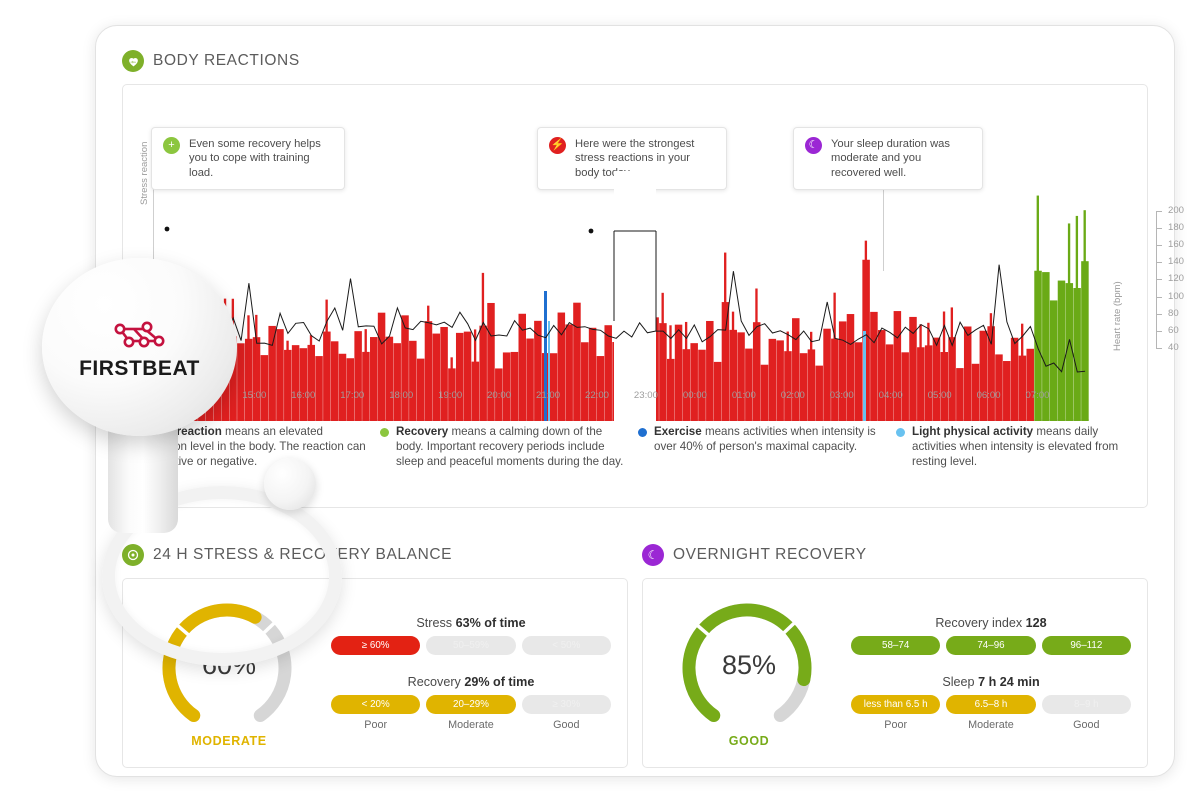 The width and height of the screenshot is (1200, 800). I want to click on range-pill: 50–59%, so click(471, 645).